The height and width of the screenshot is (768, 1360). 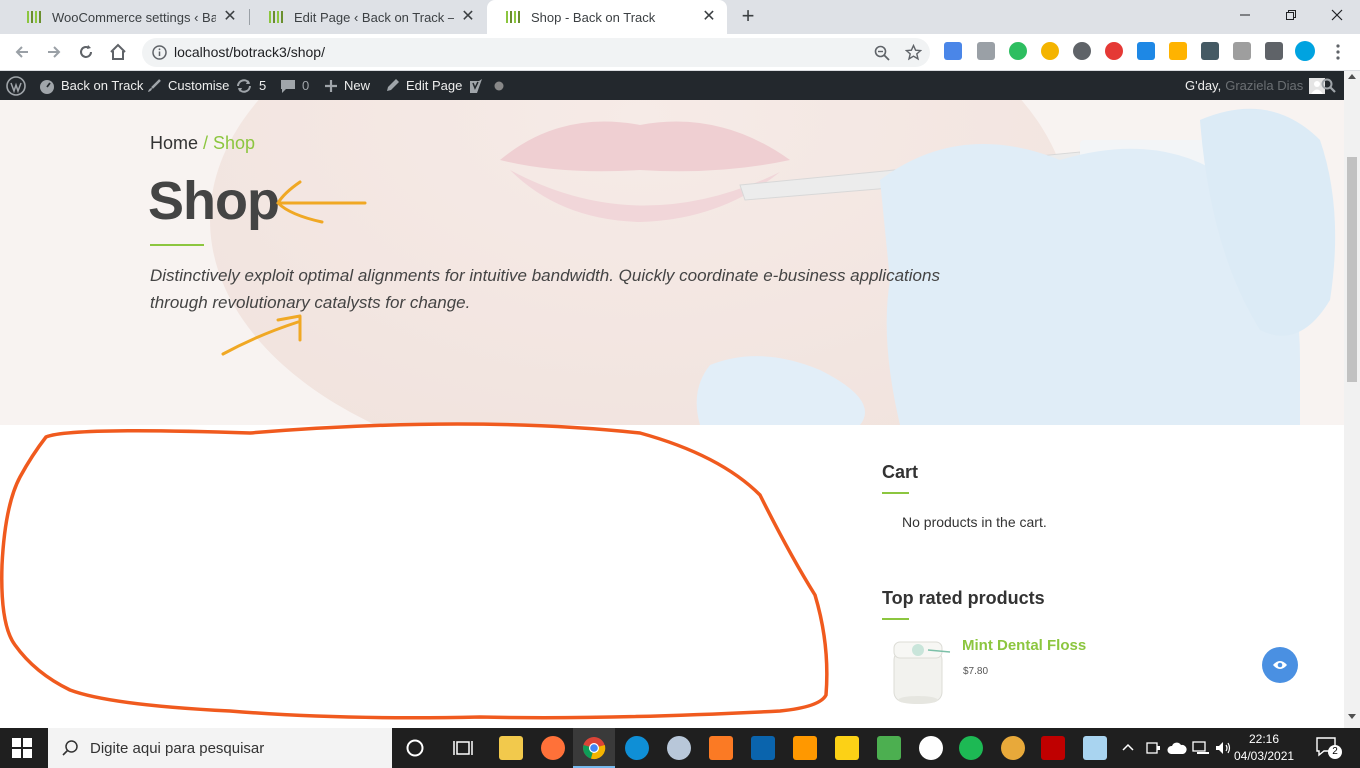 What do you see at coordinates (1128, 747) in the screenshot?
I see `show-hidden-icons-chevron-icon` at bounding box center [1128, 747].